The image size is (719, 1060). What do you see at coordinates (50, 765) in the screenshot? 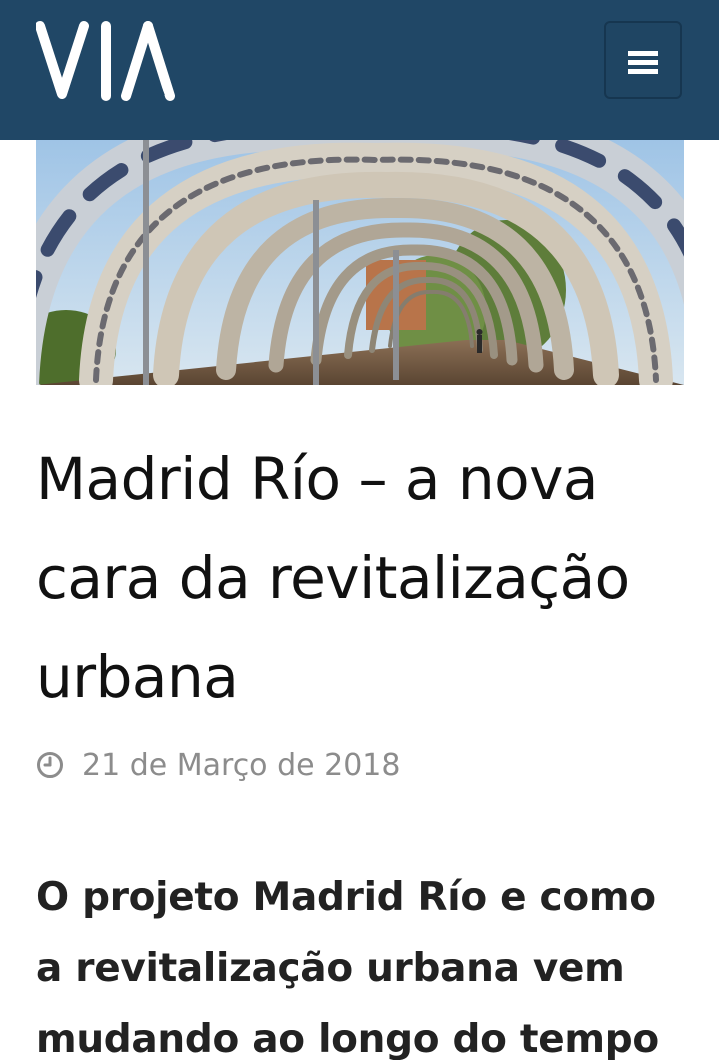
I see `clock-icon` at bounding box center [50, 765].